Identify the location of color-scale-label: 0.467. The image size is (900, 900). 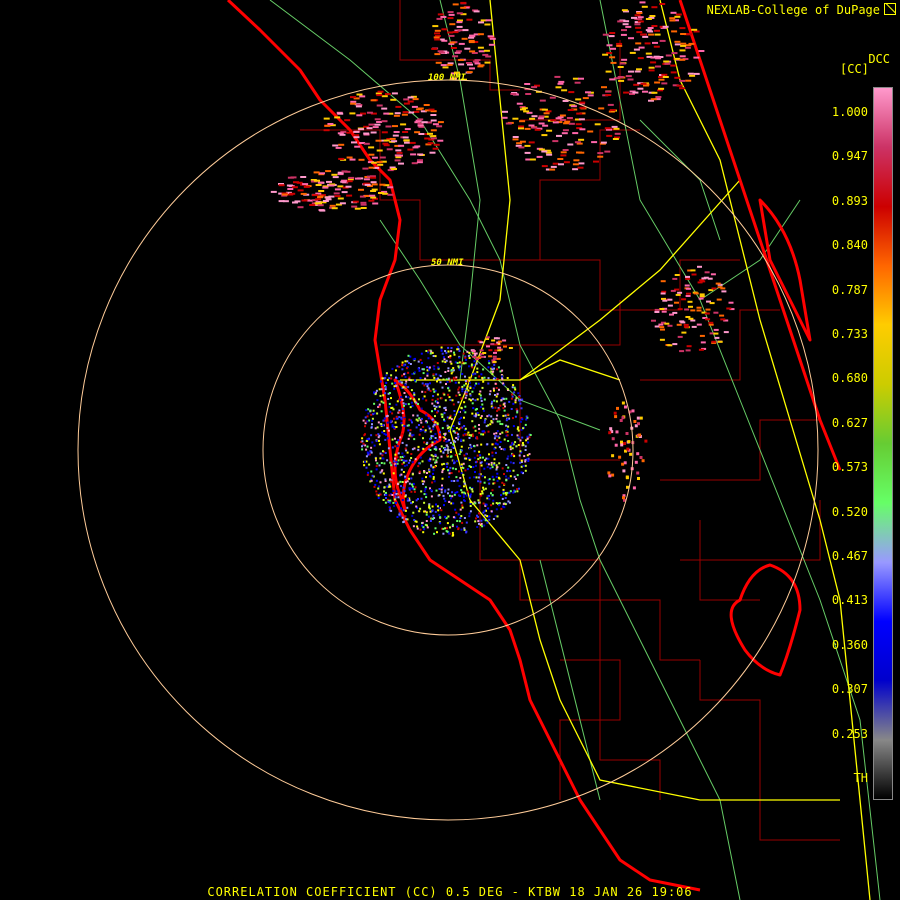
(849, 556).